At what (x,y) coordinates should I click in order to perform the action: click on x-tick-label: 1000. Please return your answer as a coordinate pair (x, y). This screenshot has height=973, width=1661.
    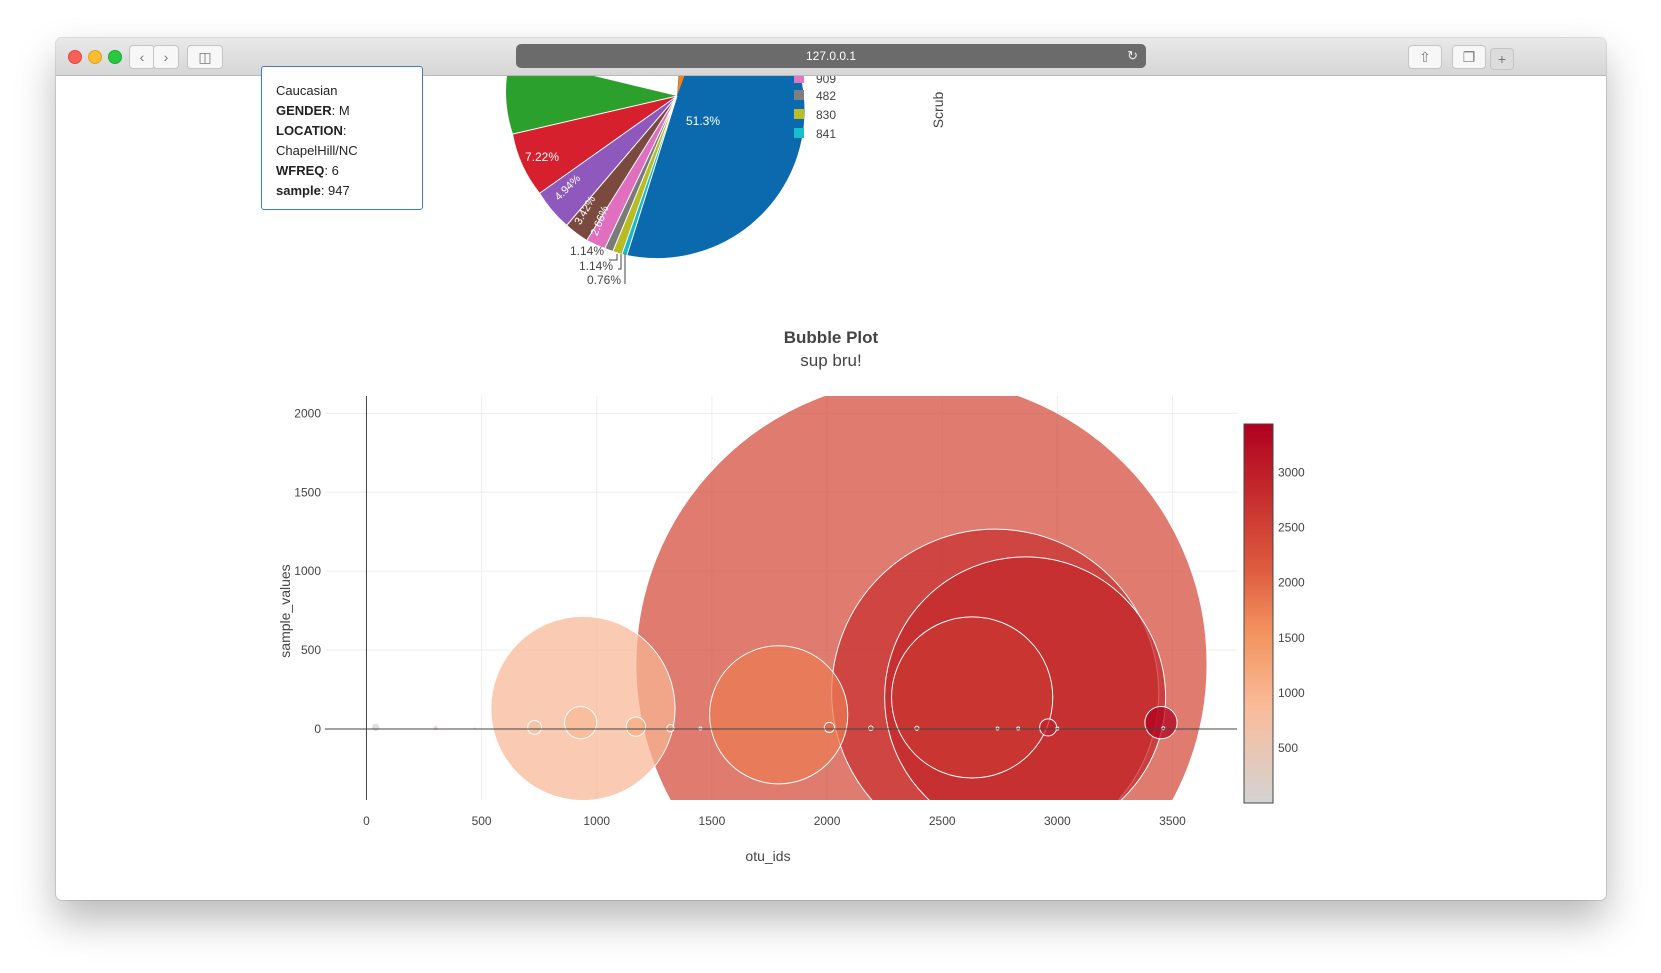
    Looking at the image, I should click on (596, 821).